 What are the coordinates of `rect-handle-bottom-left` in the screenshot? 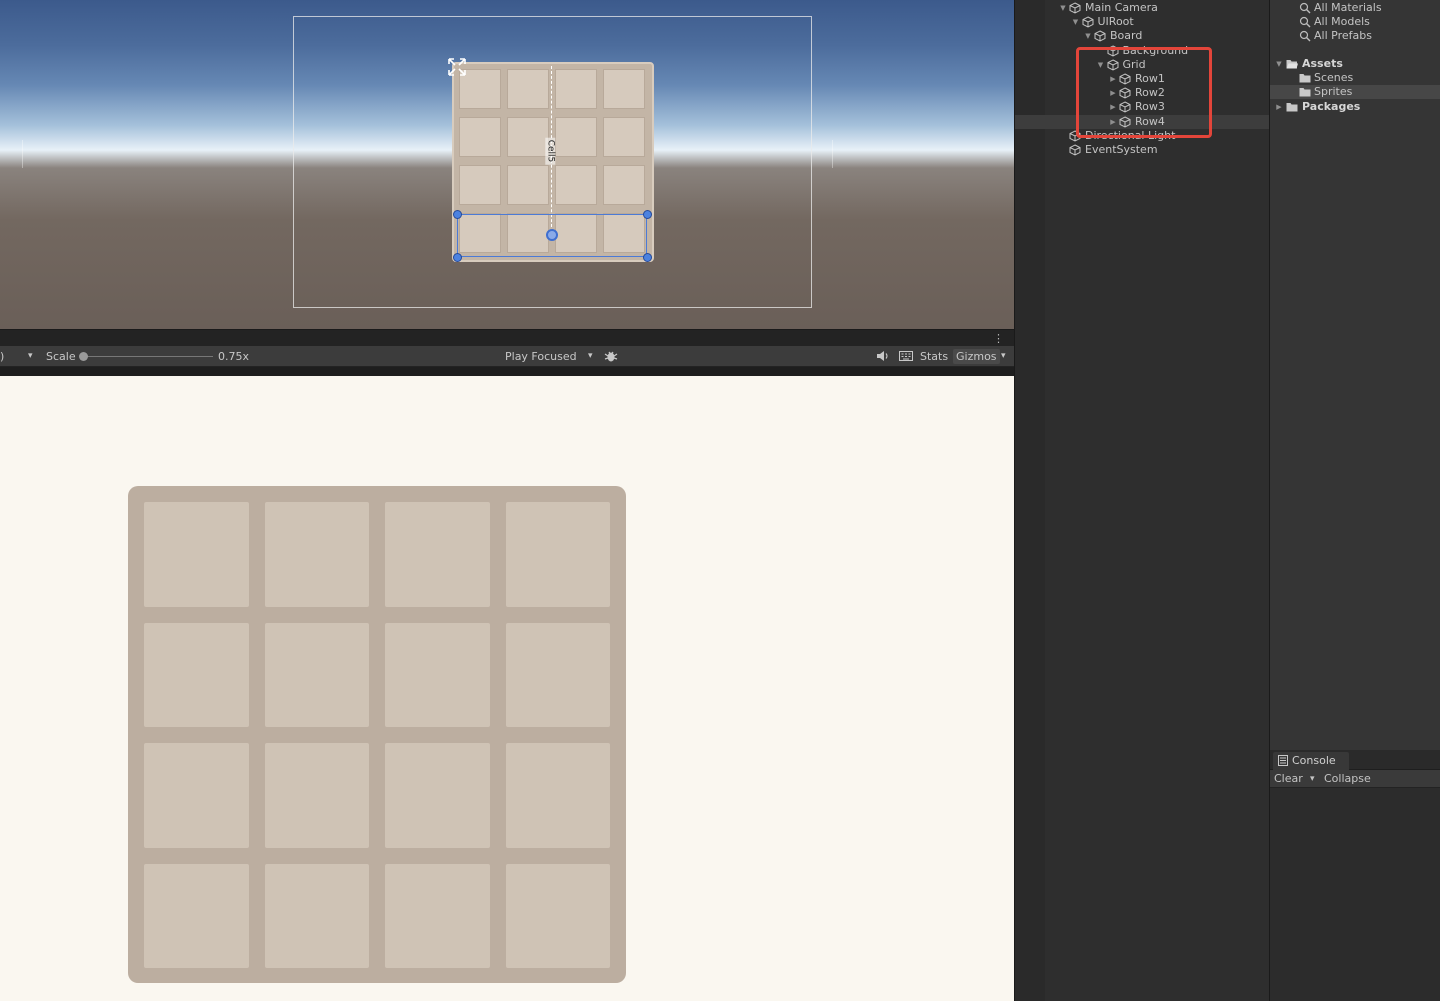 It's located at (457, 257).